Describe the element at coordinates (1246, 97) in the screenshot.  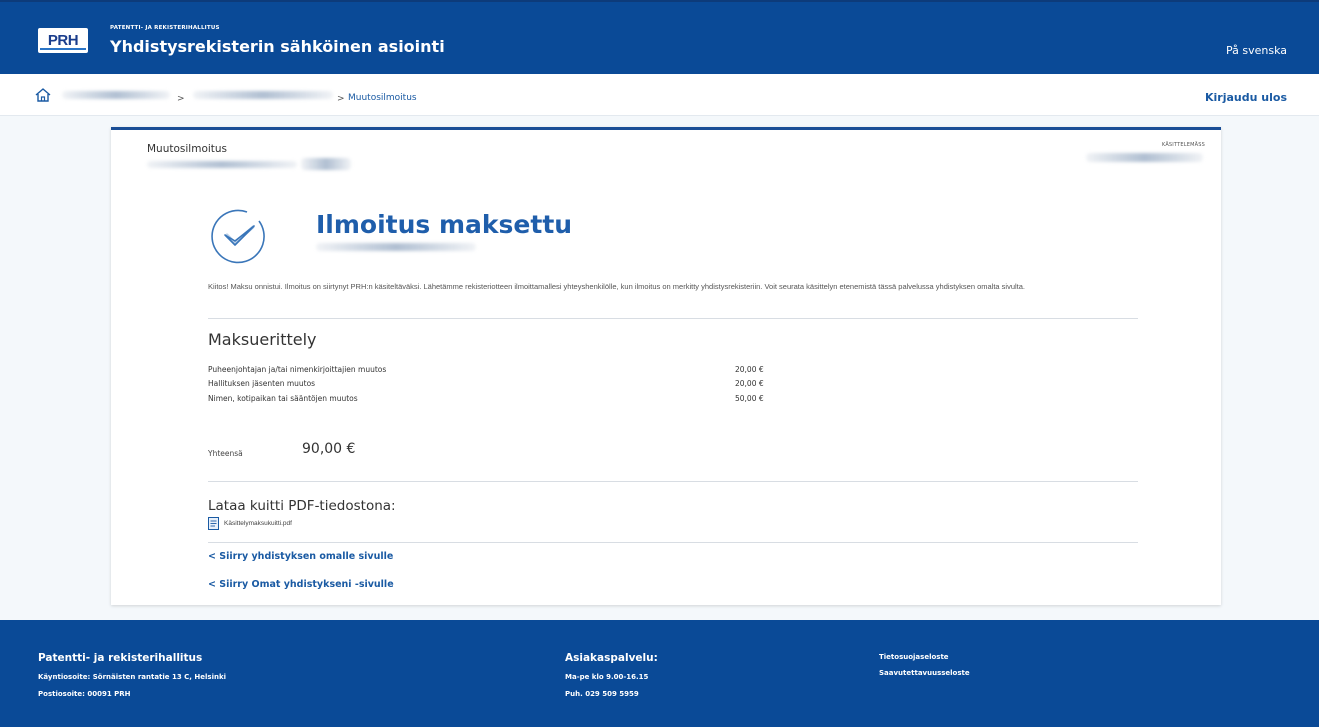
I see `logout-link: Kirjaudu ulos` at that location.